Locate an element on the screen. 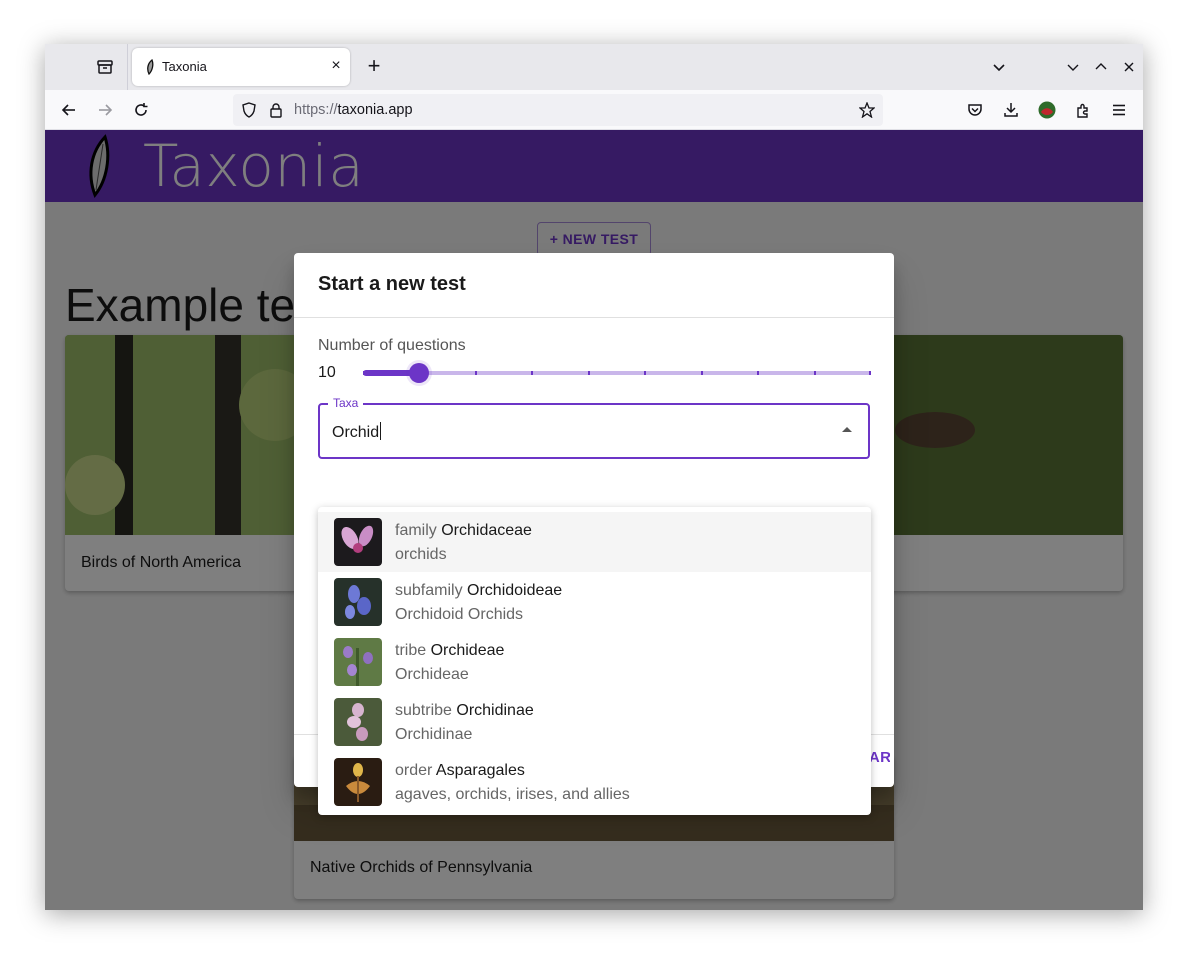 The width and height of the screenshot is (1188, 955). tab-close-icon: × is located at coordinates (336, 66).